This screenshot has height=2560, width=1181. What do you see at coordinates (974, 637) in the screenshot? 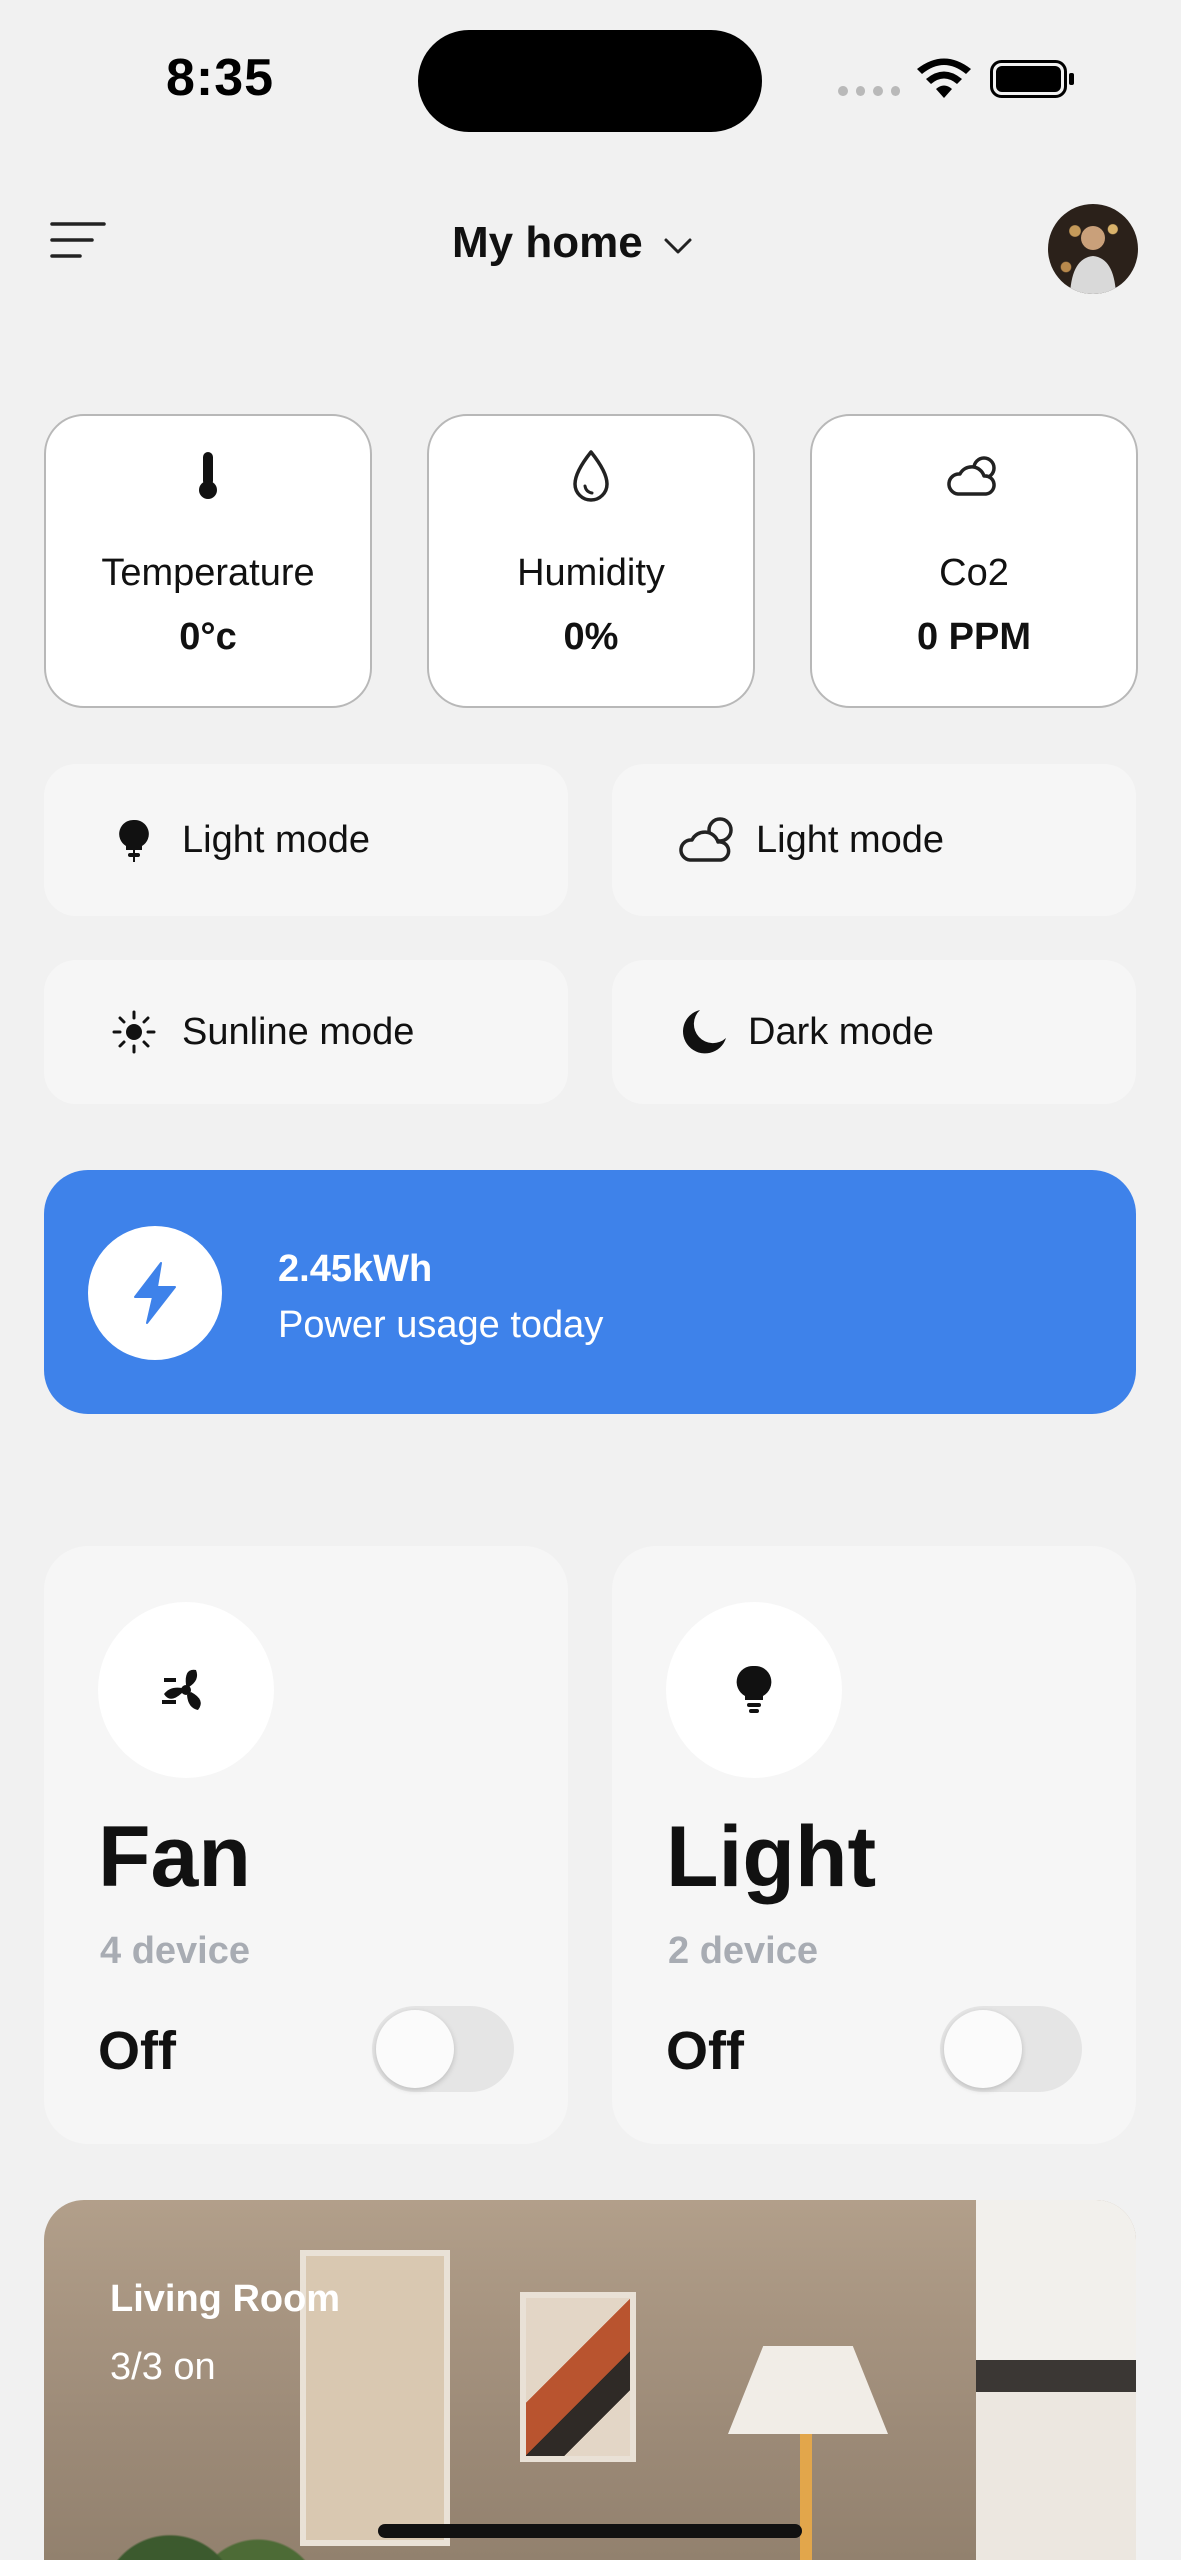
I see `metric-value: 0 PPM` at bounding box center [974, 637].